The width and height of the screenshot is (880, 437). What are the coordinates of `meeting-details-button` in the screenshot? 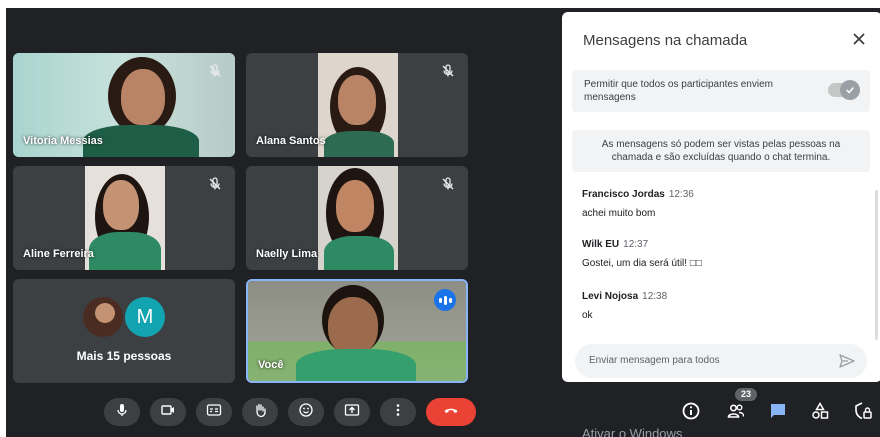 It's located at (691, 413).